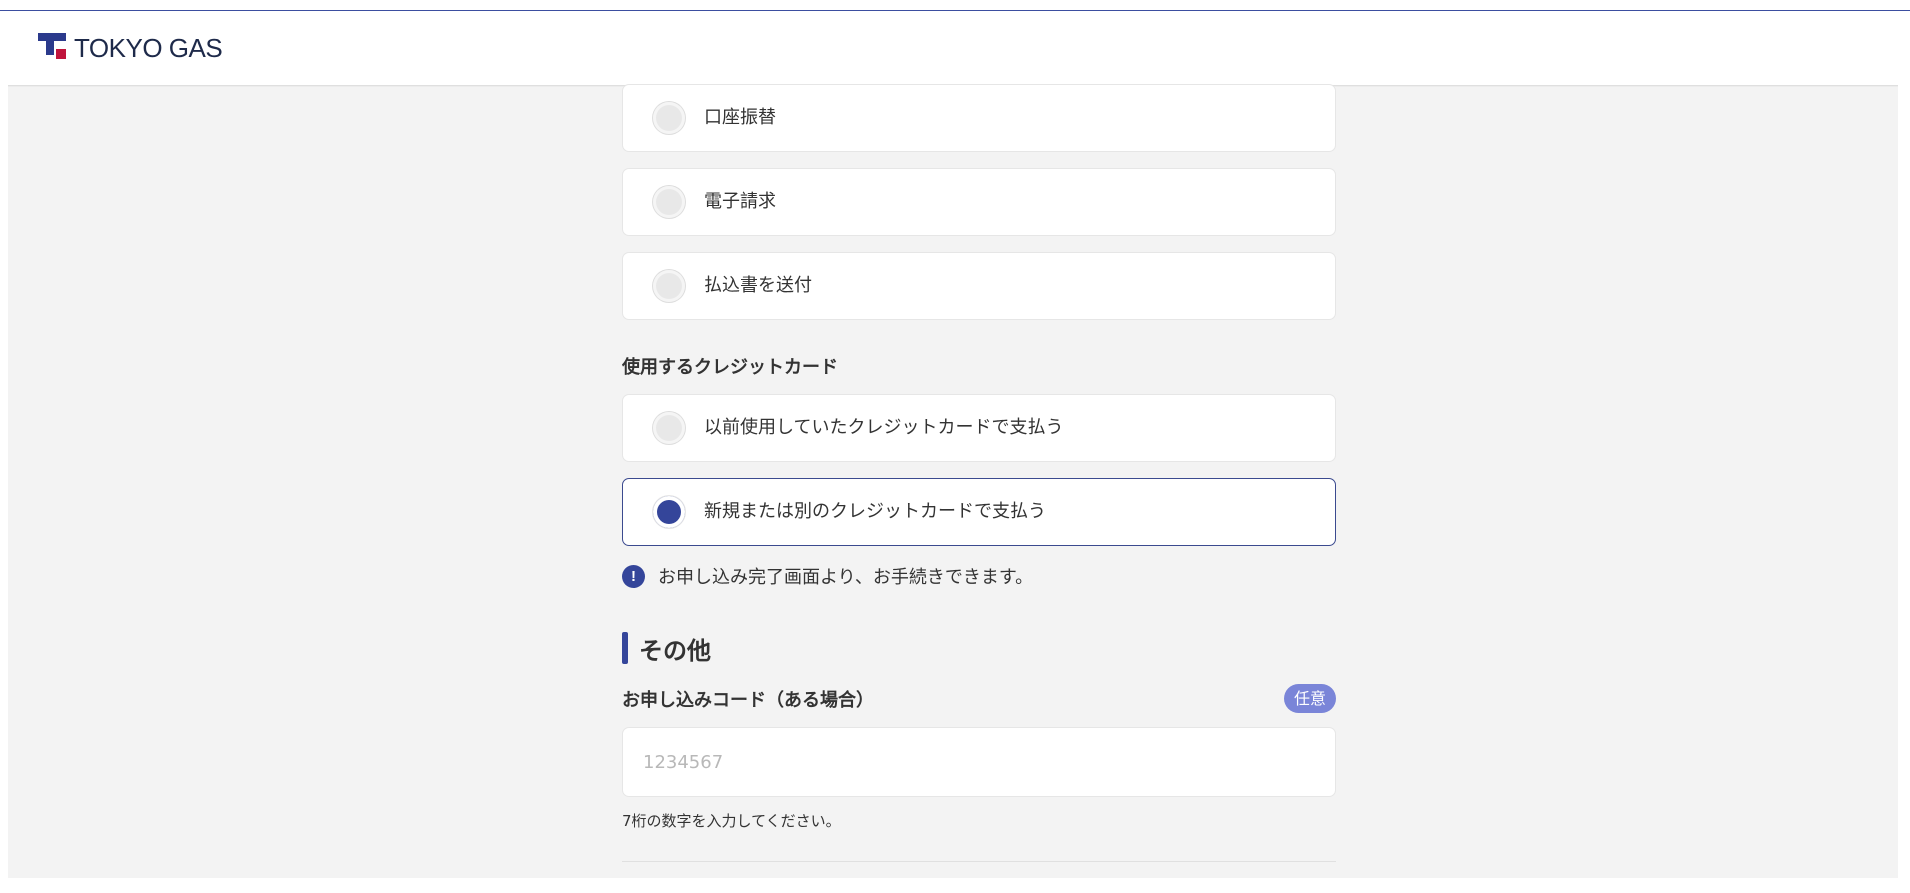 This screenshot has width=1910, height=893. I want to click on brand-logo: TOKYO GAS, so click(130, 48).